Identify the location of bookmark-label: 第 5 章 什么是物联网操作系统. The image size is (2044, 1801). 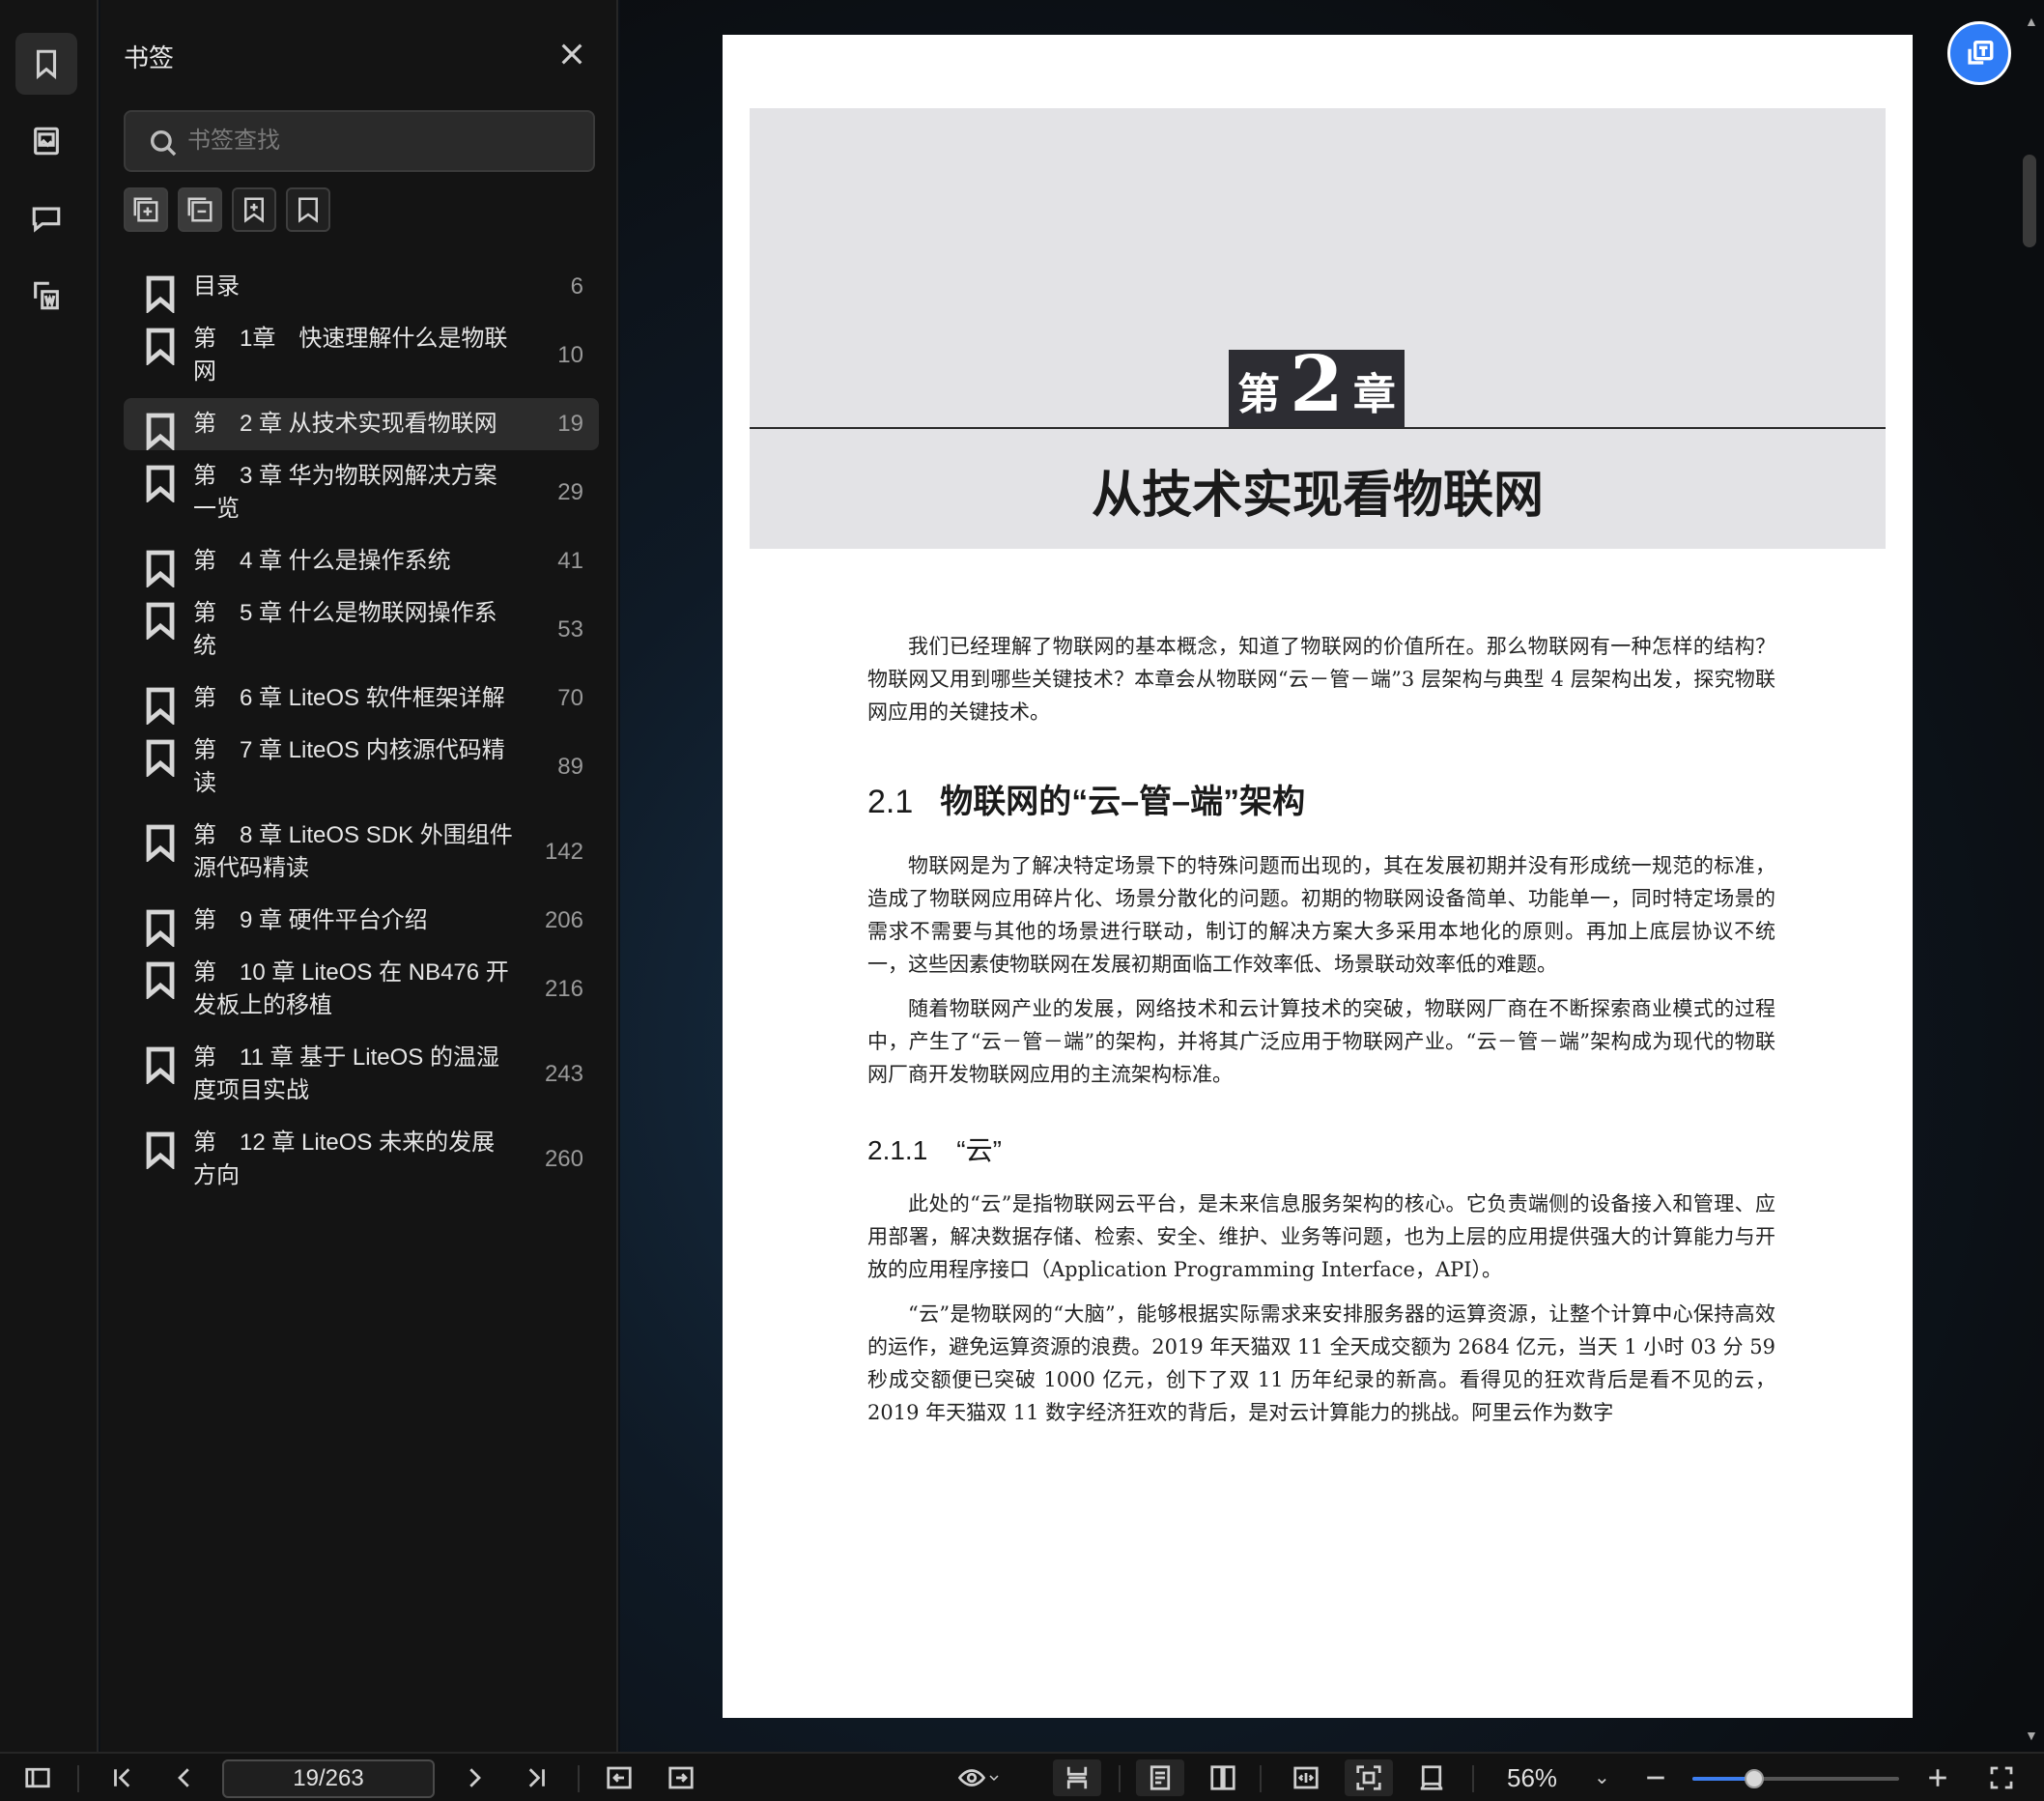
(345, 629).